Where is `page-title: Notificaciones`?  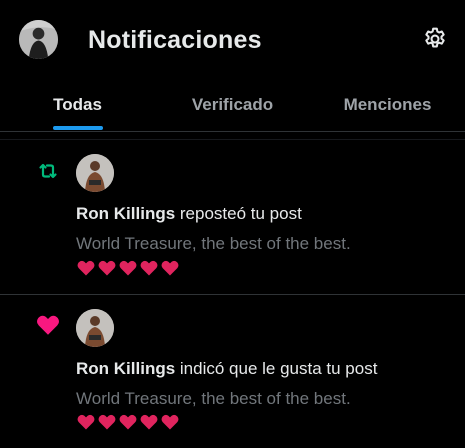 page-title: Notificaciones is located at coordinates (175, 40).